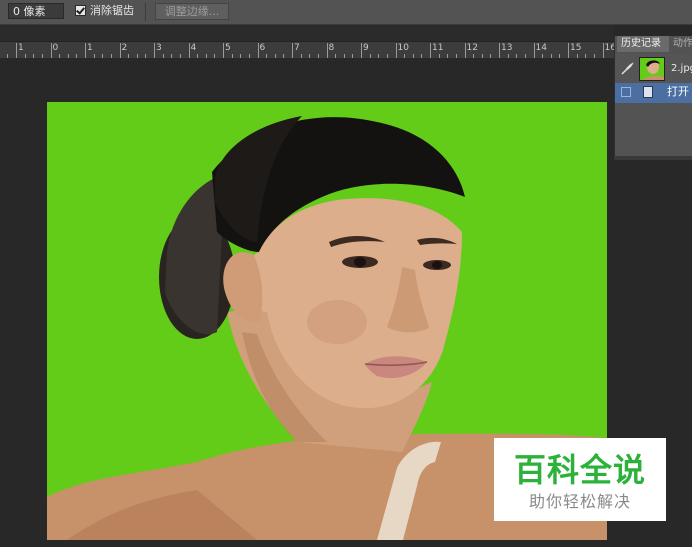  Describe the element at coordinates (643, 44) in the screenshot. I see `tab-history: 历史记录` at that location.